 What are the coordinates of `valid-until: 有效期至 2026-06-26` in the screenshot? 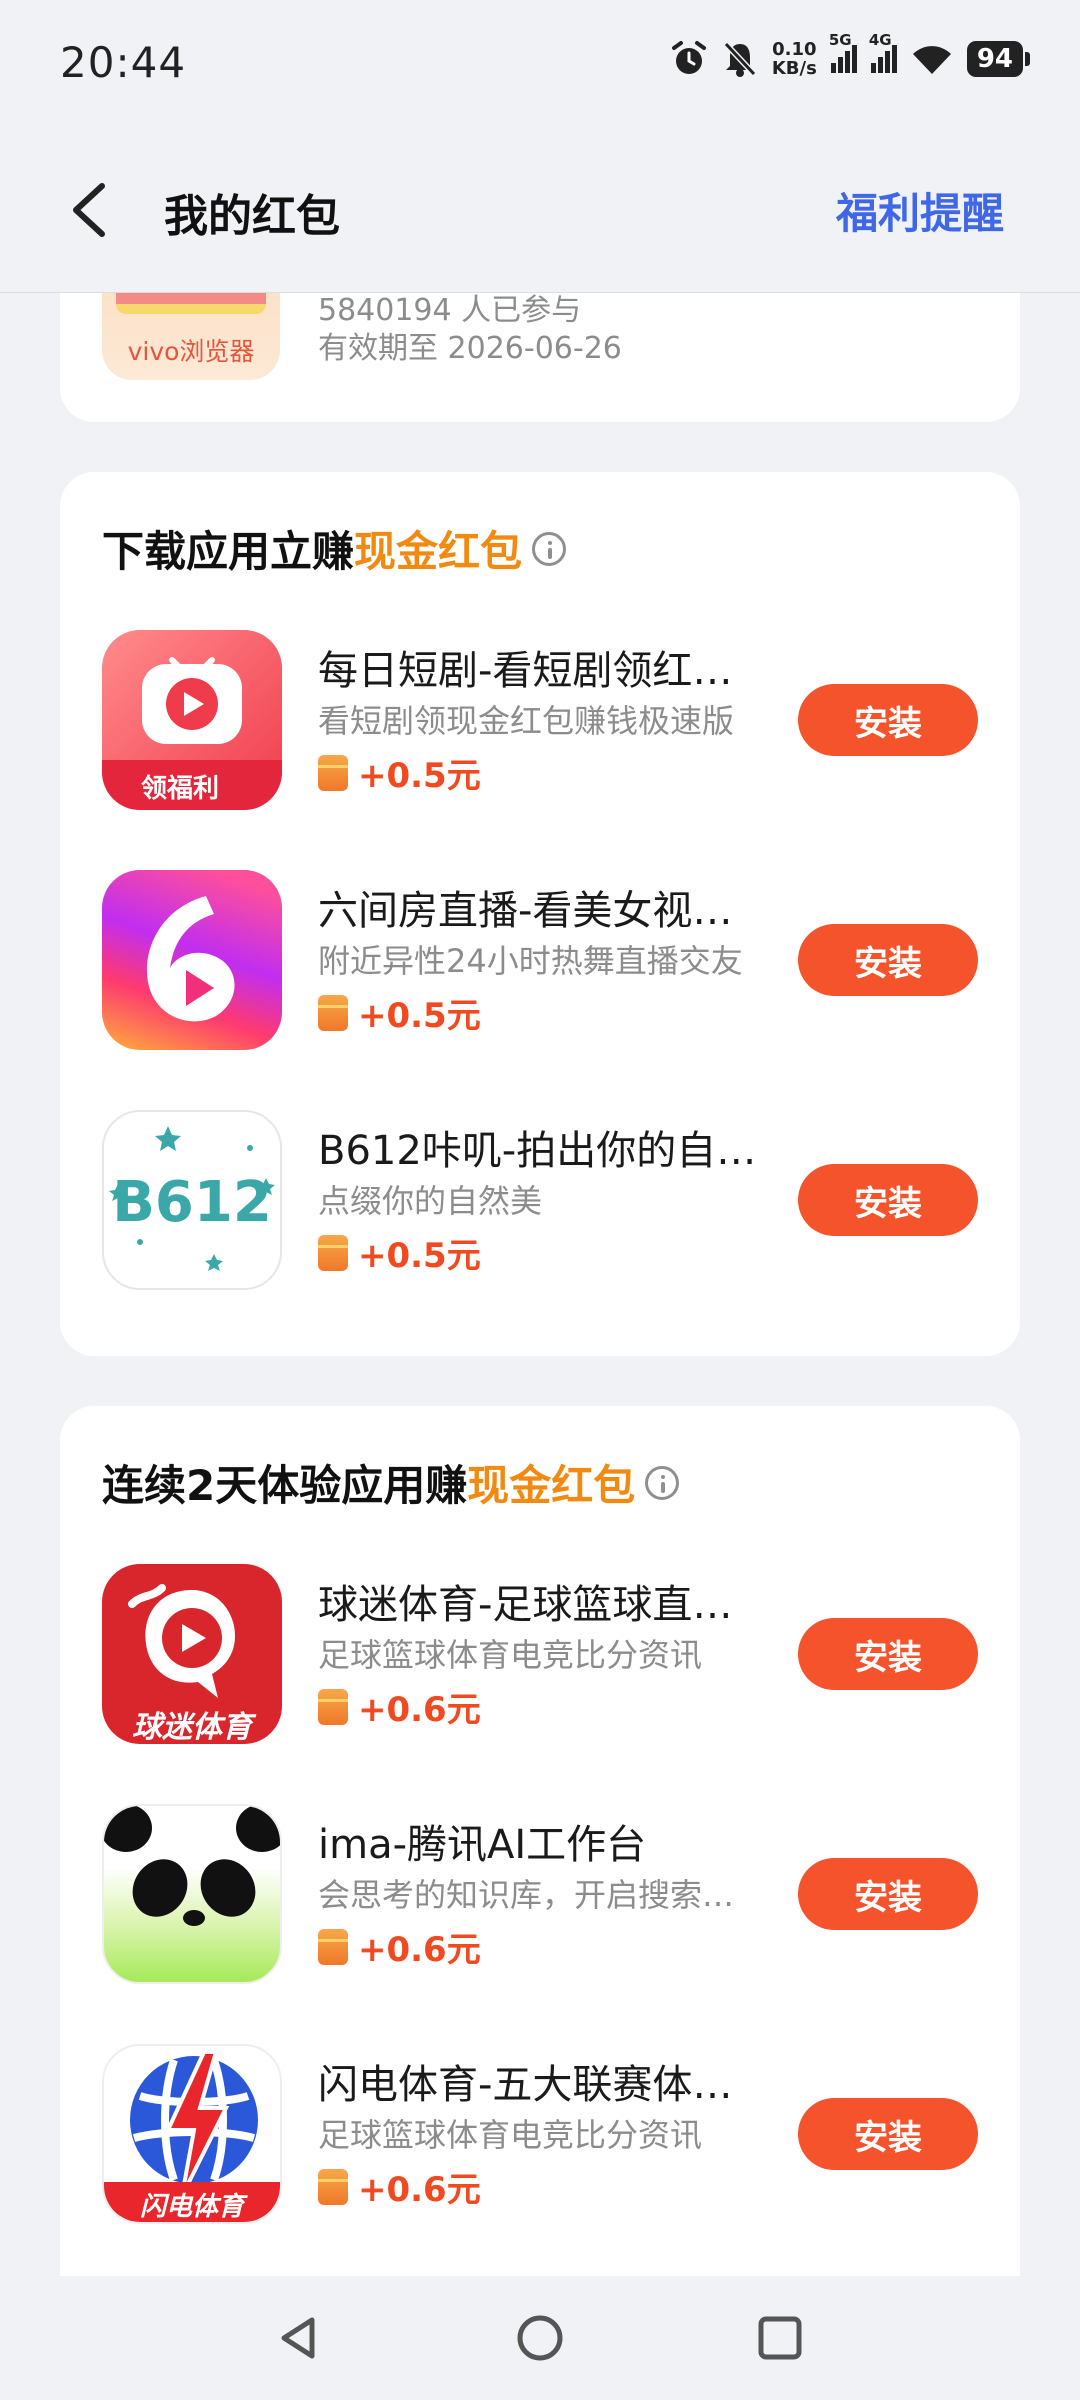 It's located at (470, 348).